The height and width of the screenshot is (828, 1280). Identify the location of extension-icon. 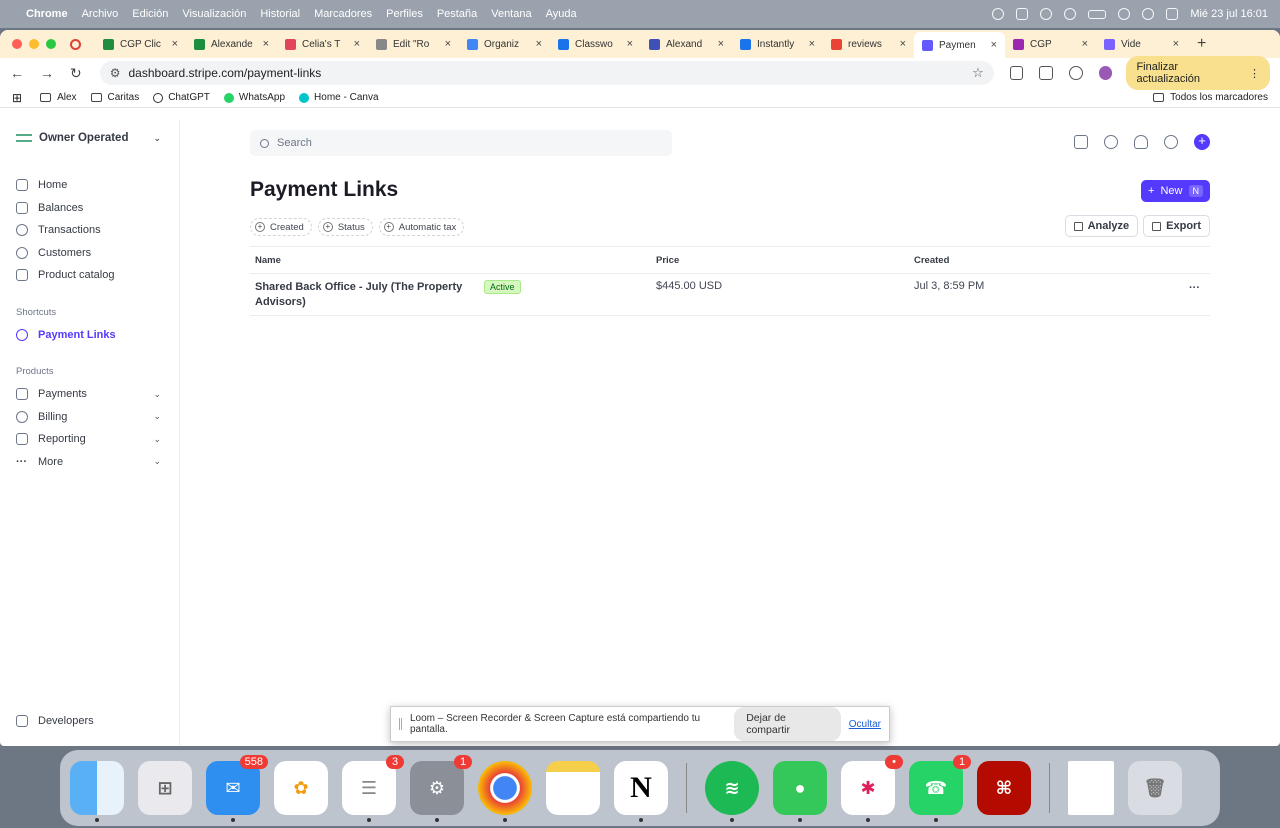
(1016, 73).